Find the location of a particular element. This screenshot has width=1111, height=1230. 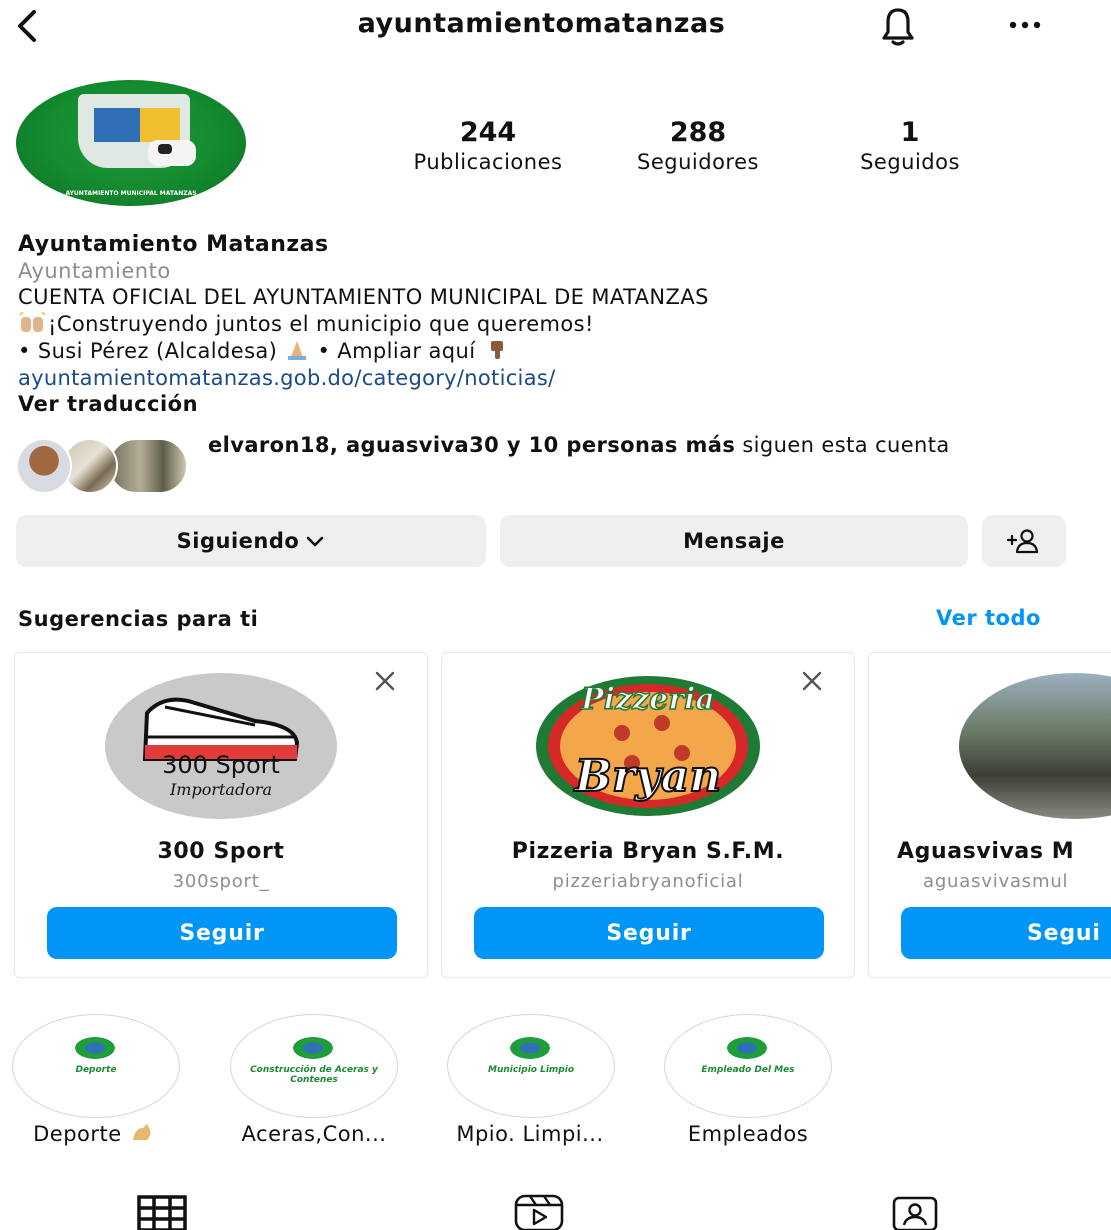

see-translation-link: Ver traducción is located at coordinates (108, 404).